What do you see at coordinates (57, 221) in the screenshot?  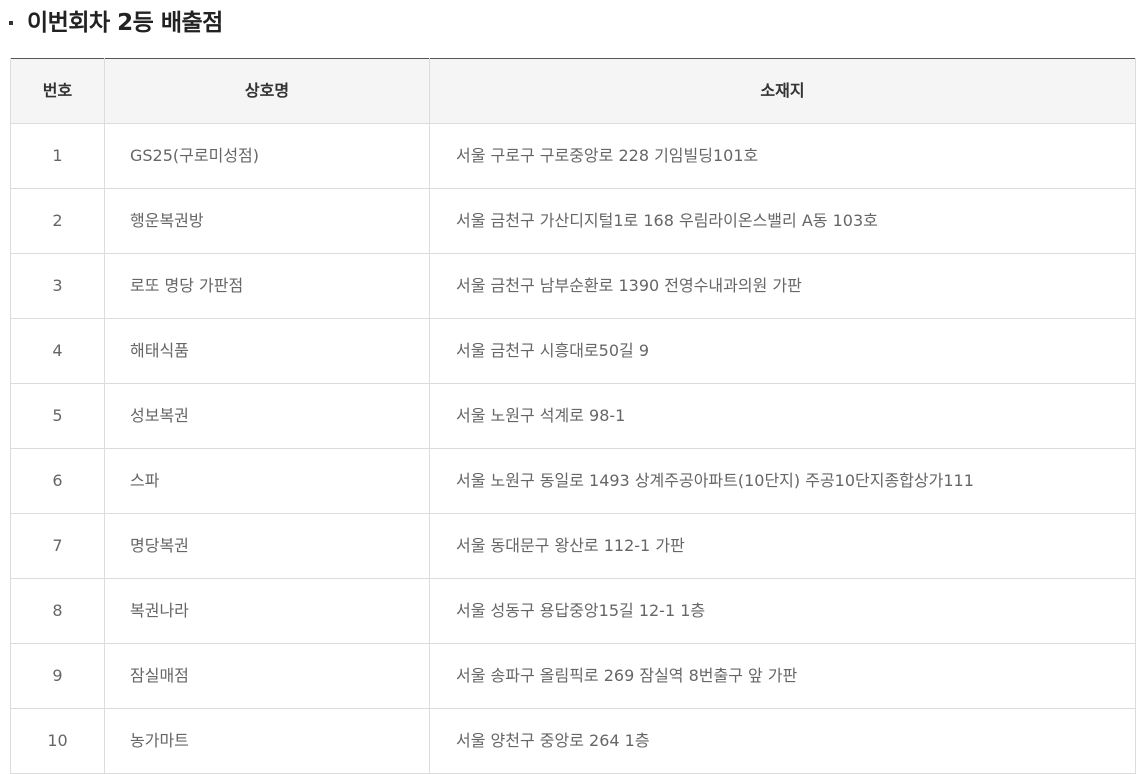 I see `row-number: 2` at bounding box center [57, 221].